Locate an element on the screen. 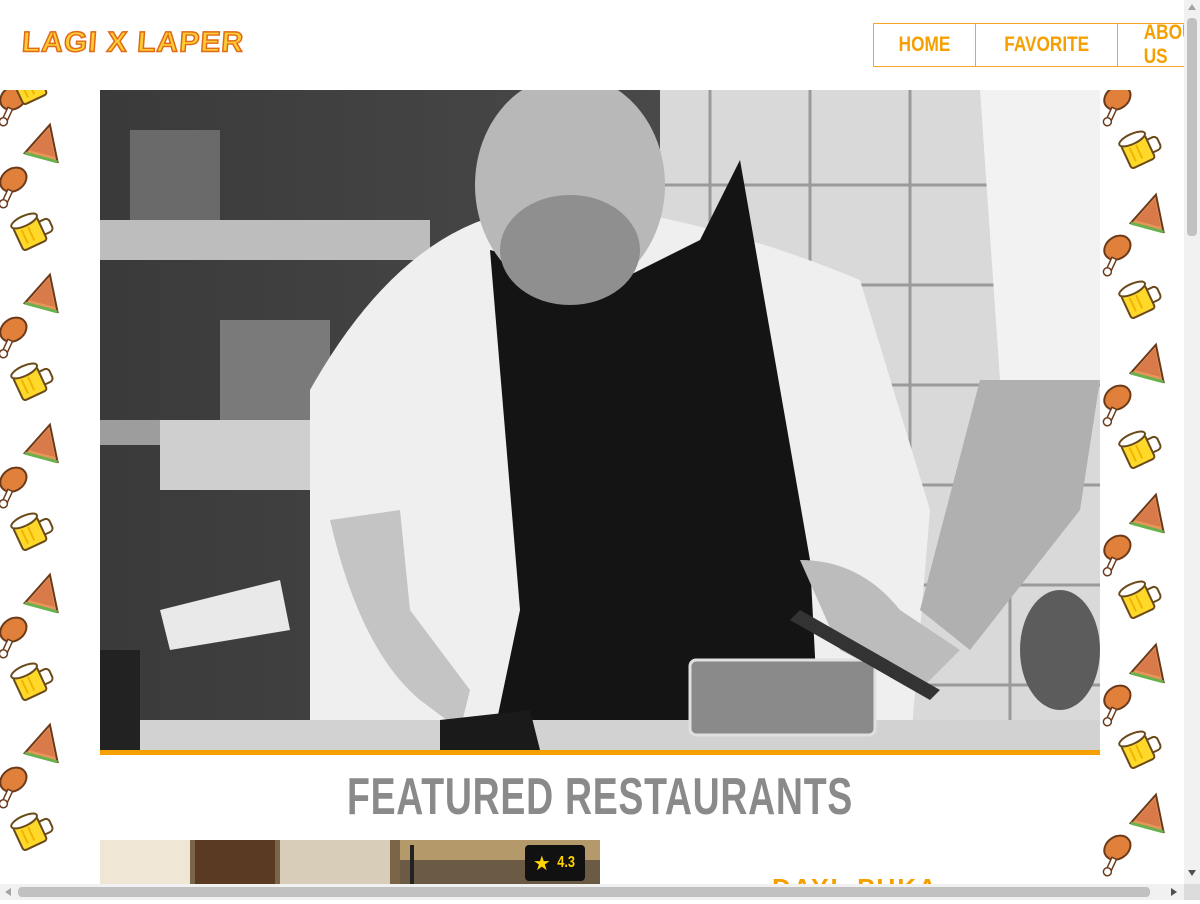 This screenshot has height=904, width=1200. featured-section: FEATURED RESTAURANTS ★ 4.3 DAYL PUKA is located at coordinates (600, 829).